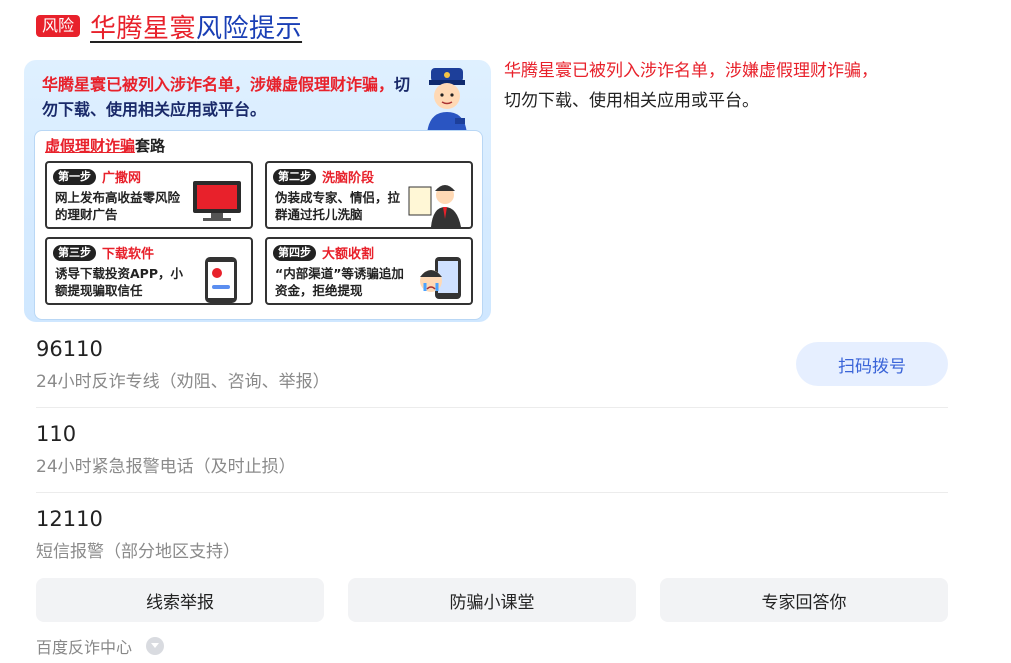 Image resolution: width=1011 pixels, height=663 pixels. What do you see at coordinates (150, 146) in the screenshot?
I see `scam-title-dark: 套路` at bounding box center [150, 146].